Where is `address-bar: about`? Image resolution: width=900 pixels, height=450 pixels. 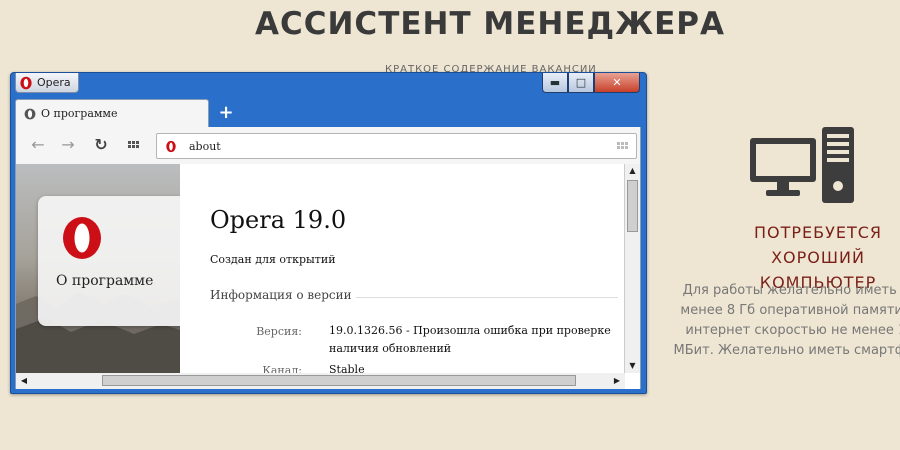
address-bar: about is located at coordinates (396, 146).